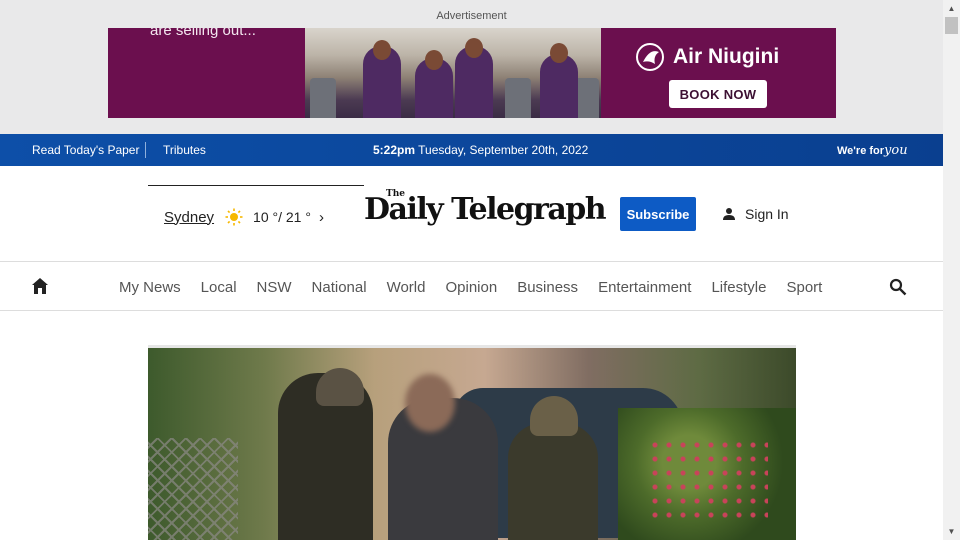 This screenshot has height=540, width=960. Describe the element at coordinates (718, 94) in the screenshot. I see `book-now-button: BOOK NOW` at that location.